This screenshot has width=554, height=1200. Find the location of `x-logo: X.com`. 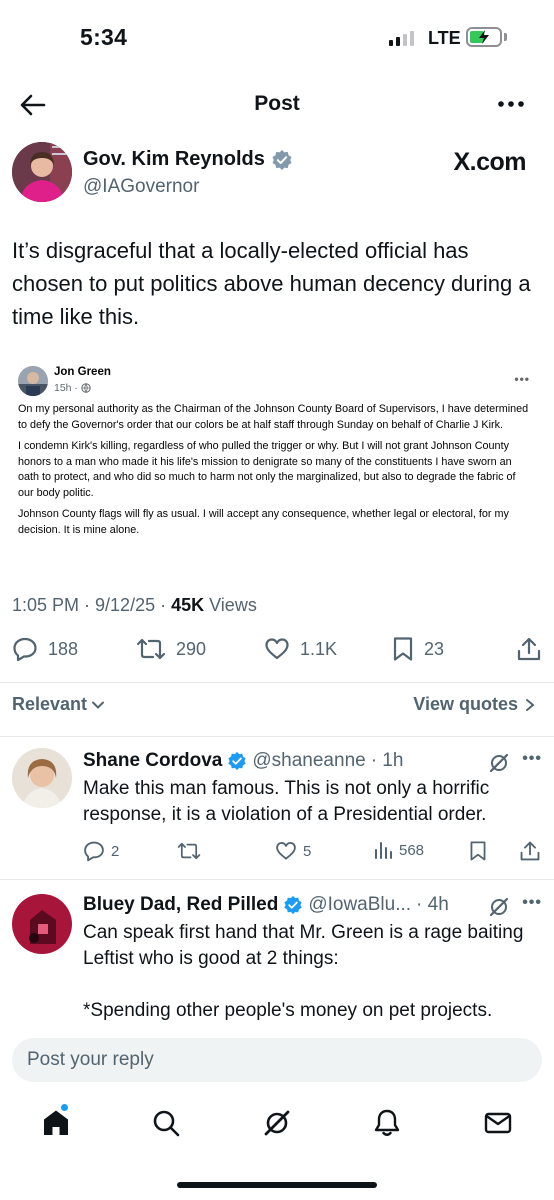

x-logo: X.com is located at coordinates (489, 162).